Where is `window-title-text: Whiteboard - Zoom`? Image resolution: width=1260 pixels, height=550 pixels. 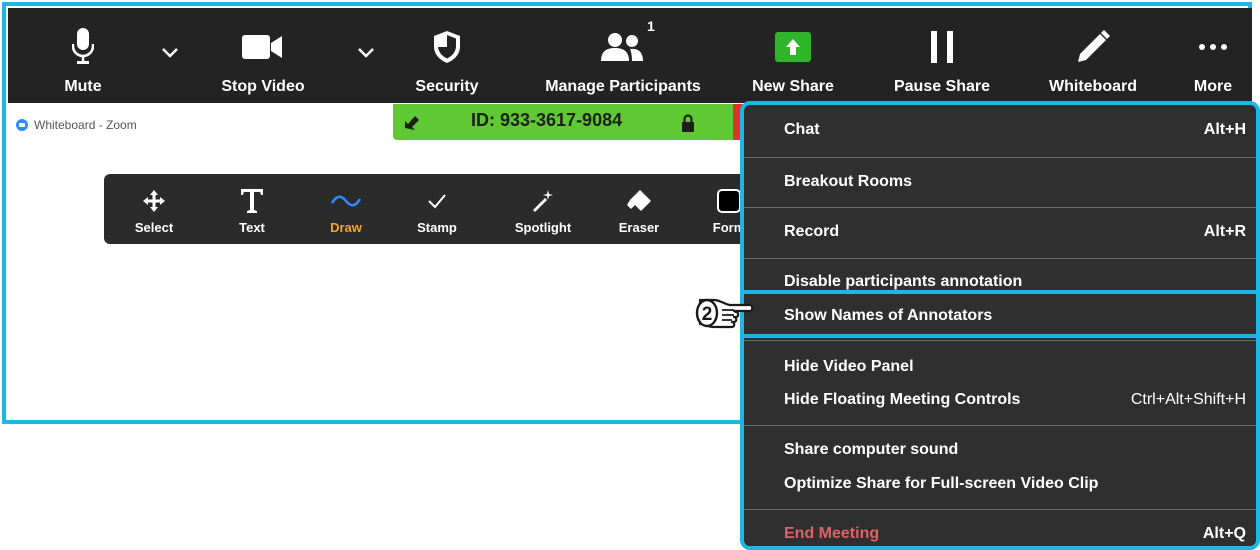
window-title-text: Whiteboard - Zoom is located at coordinates (85, 125).